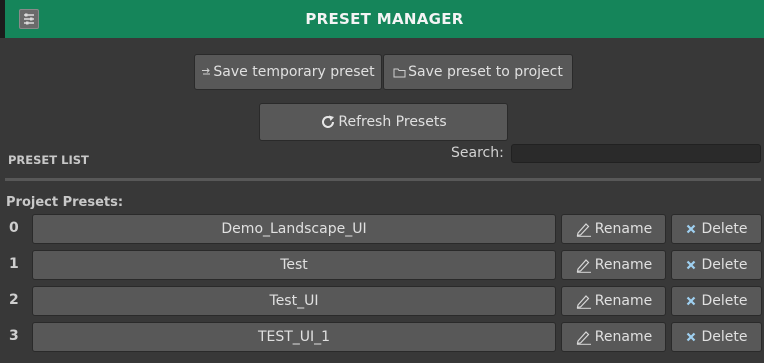  What do you see at coordinates (48, 160) in the screenshot?
I see `preset-list-title: PRESET LIST` at bounding box center [48, 160].